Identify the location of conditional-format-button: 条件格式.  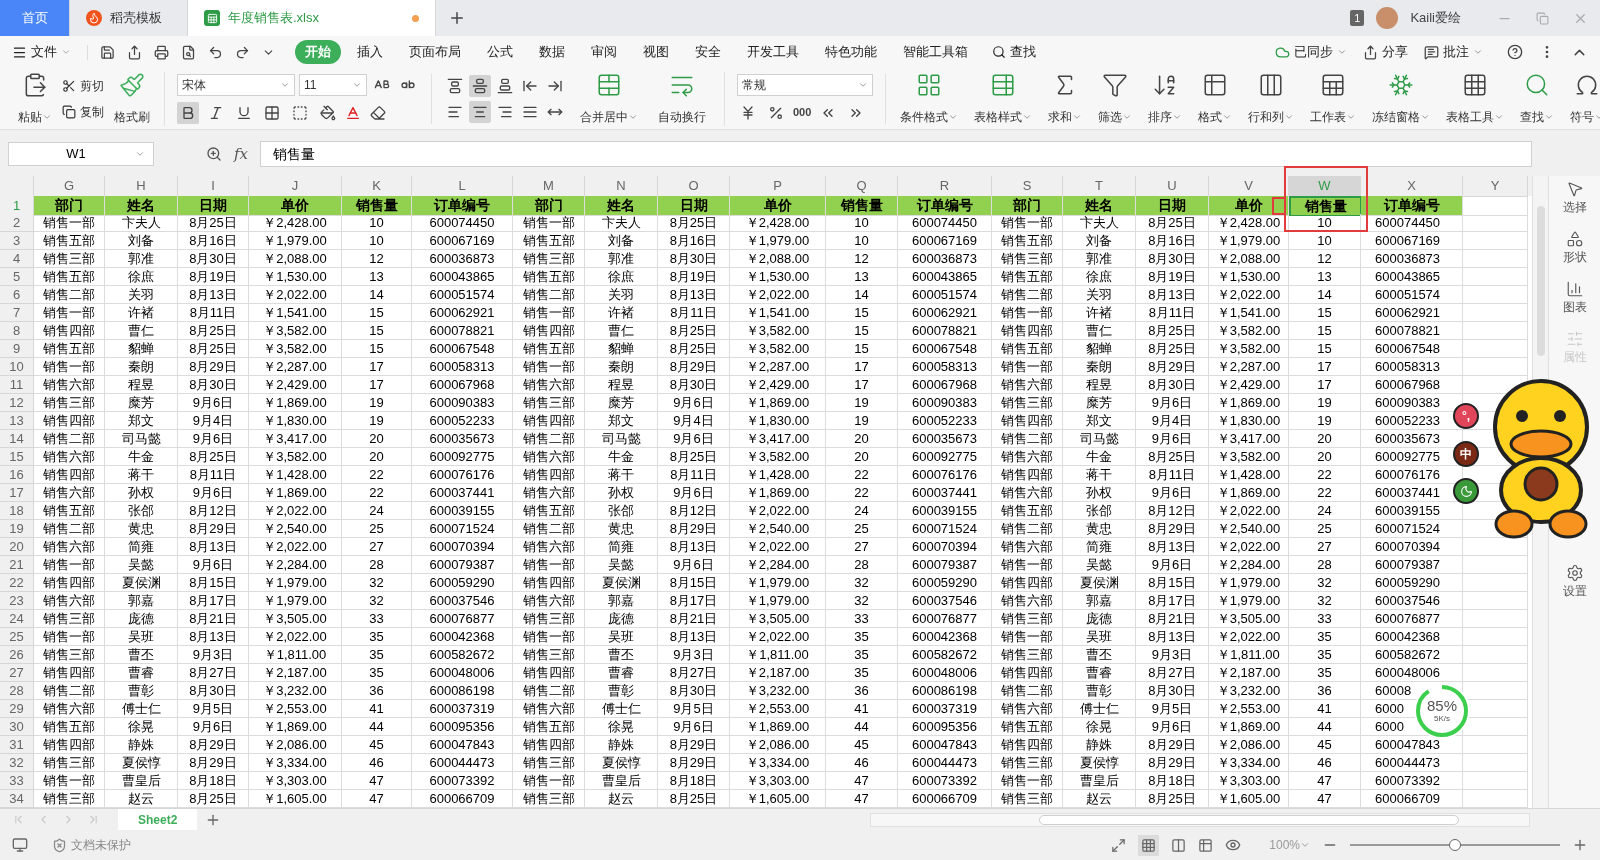
(929, 98).